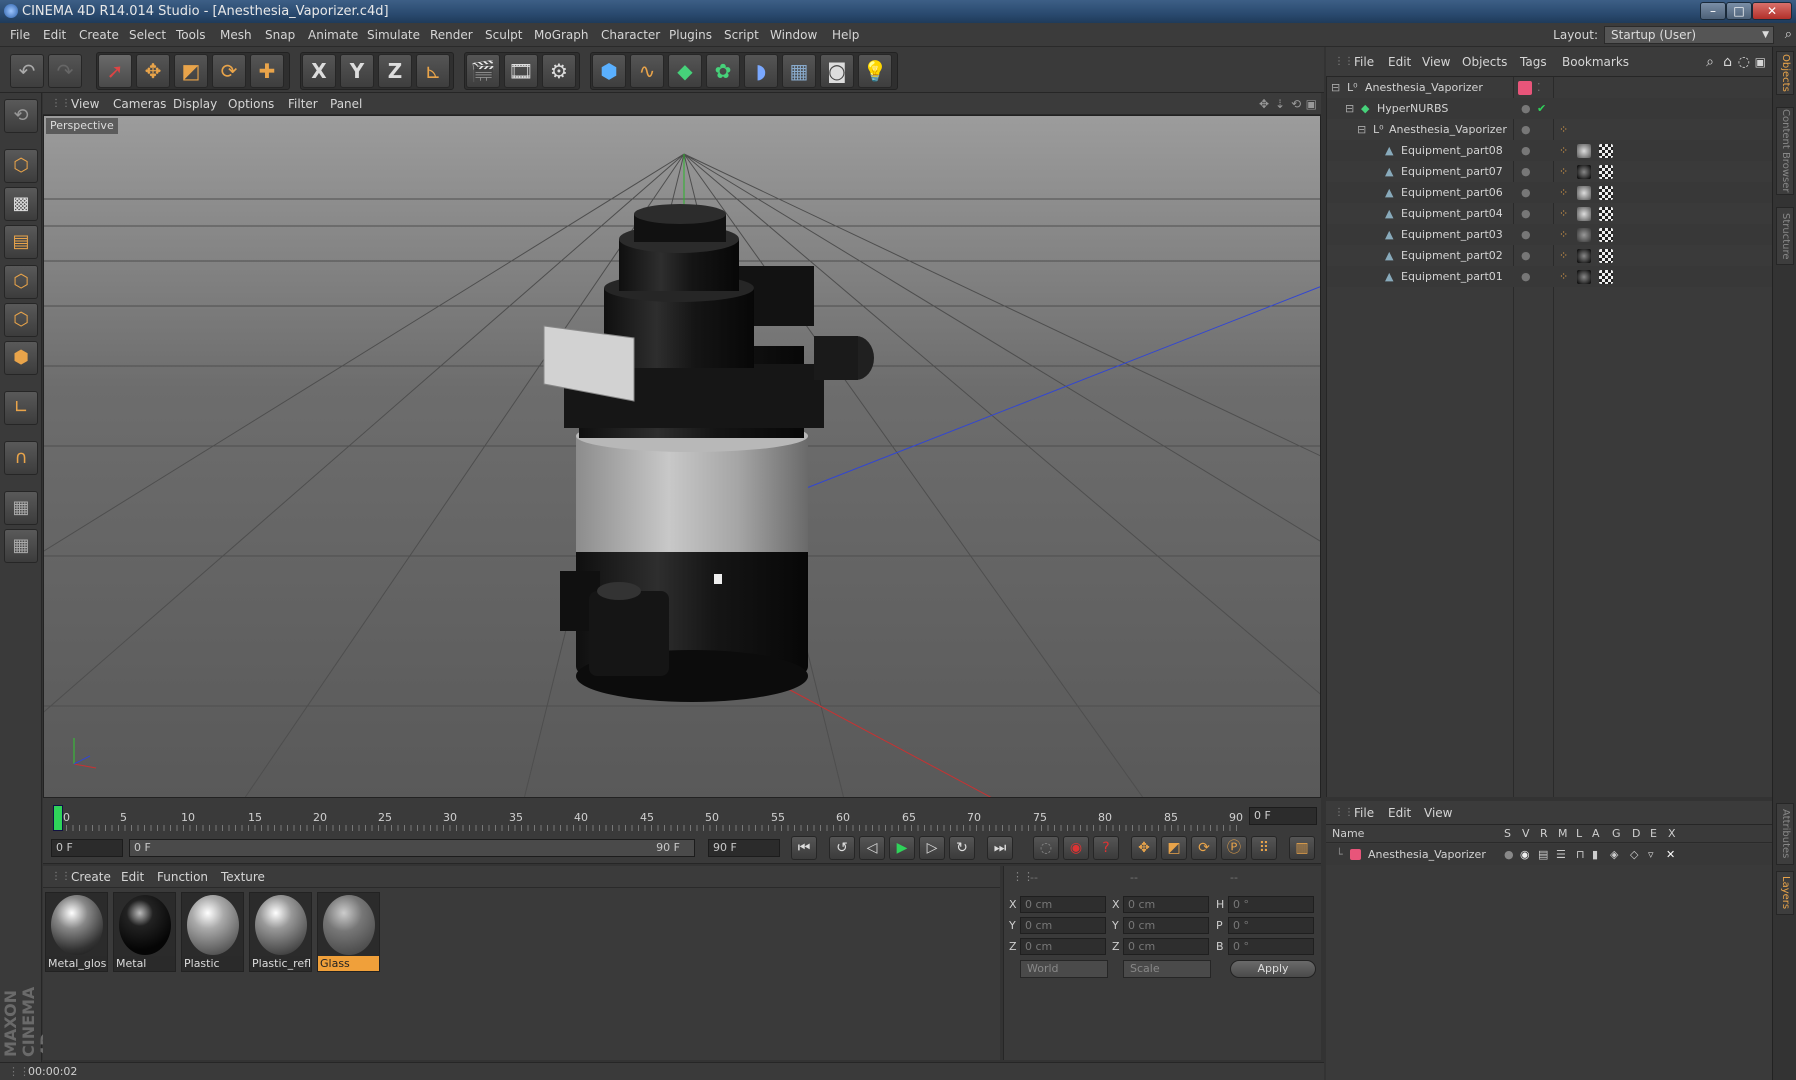 The image size is (1796, 1080). What do you see at coordinates (609, 71) in the screenshot?
I see `cube-icon: ⬢` at bounding box center [609, 71].